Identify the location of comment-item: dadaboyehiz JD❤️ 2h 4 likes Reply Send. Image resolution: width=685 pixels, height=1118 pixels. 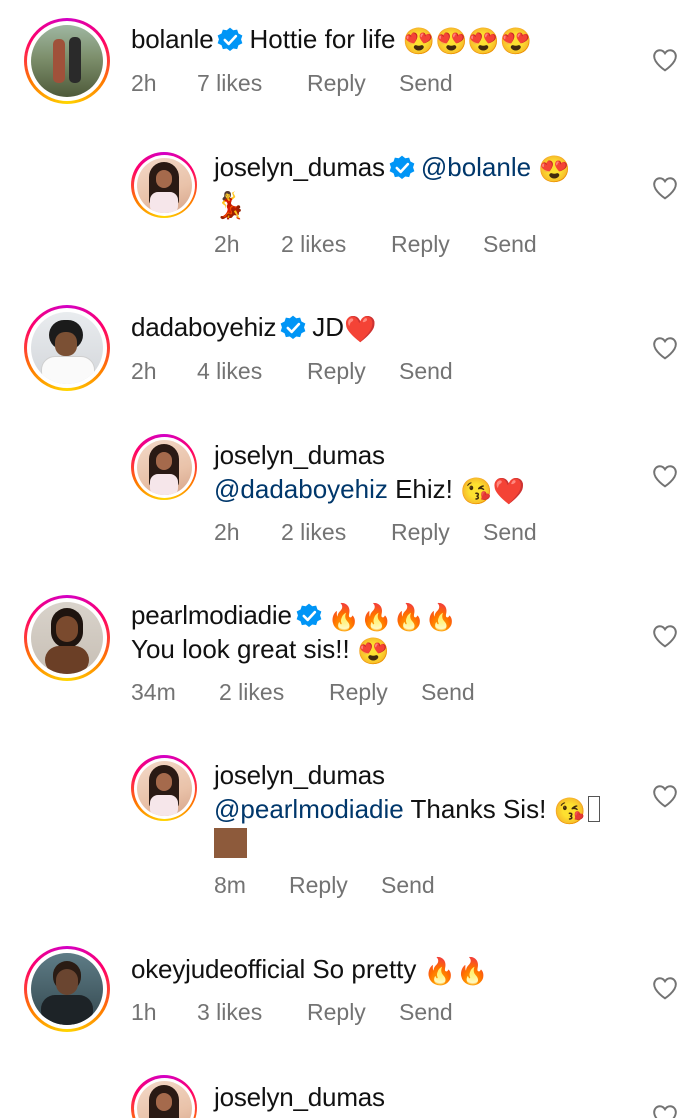
(342, 355).